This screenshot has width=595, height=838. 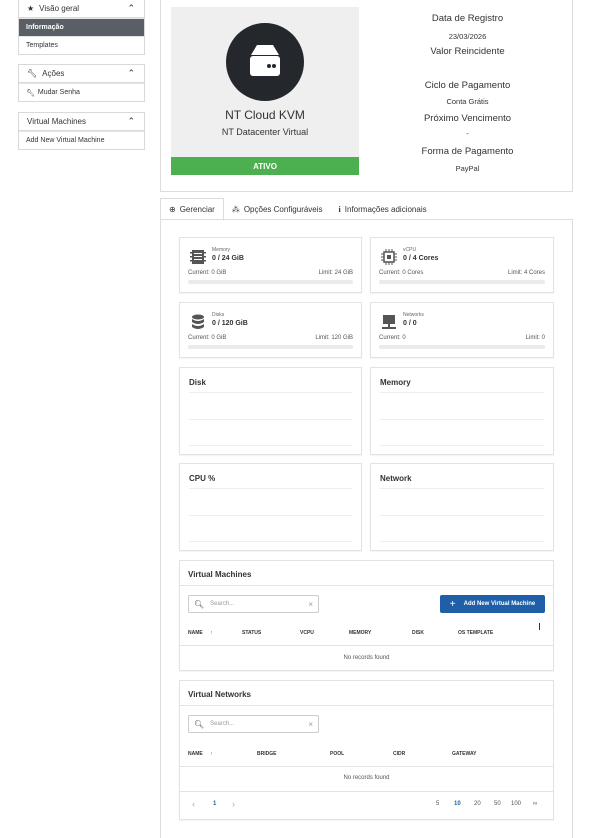 I want to click on column-header-cidr: CIDR, so click(x=399, y=754).